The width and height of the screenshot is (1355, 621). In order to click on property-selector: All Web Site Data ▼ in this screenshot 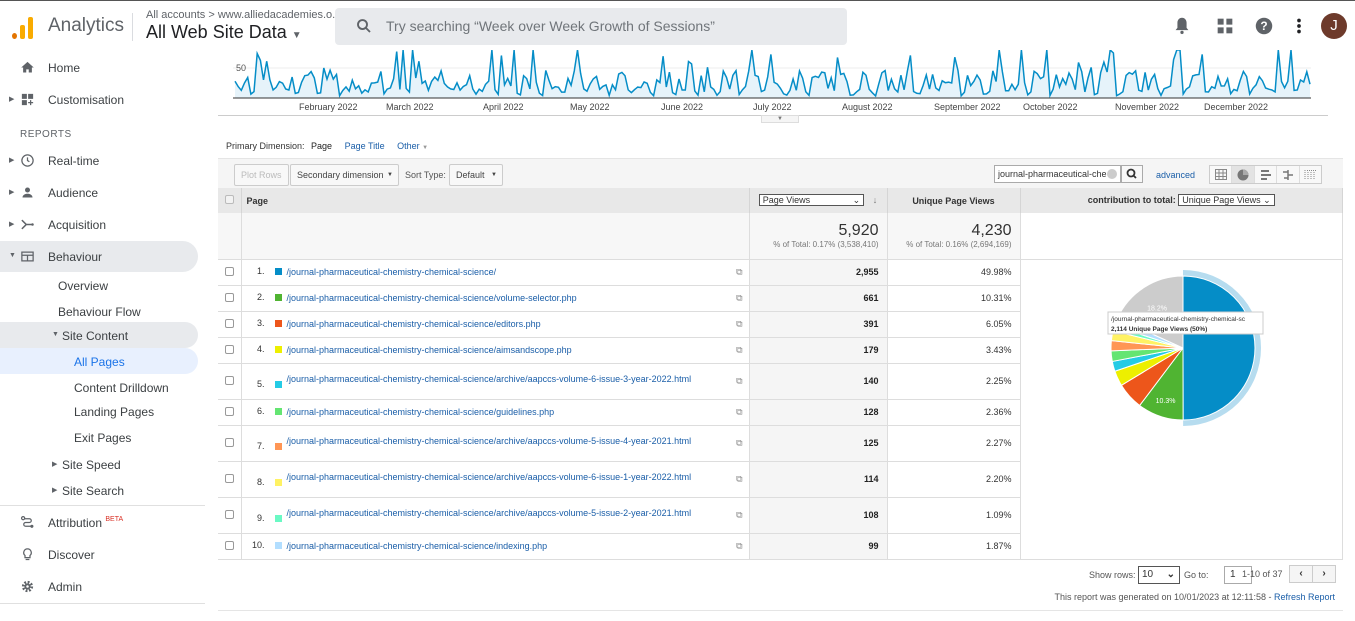, I will do `click(224, 32)`.